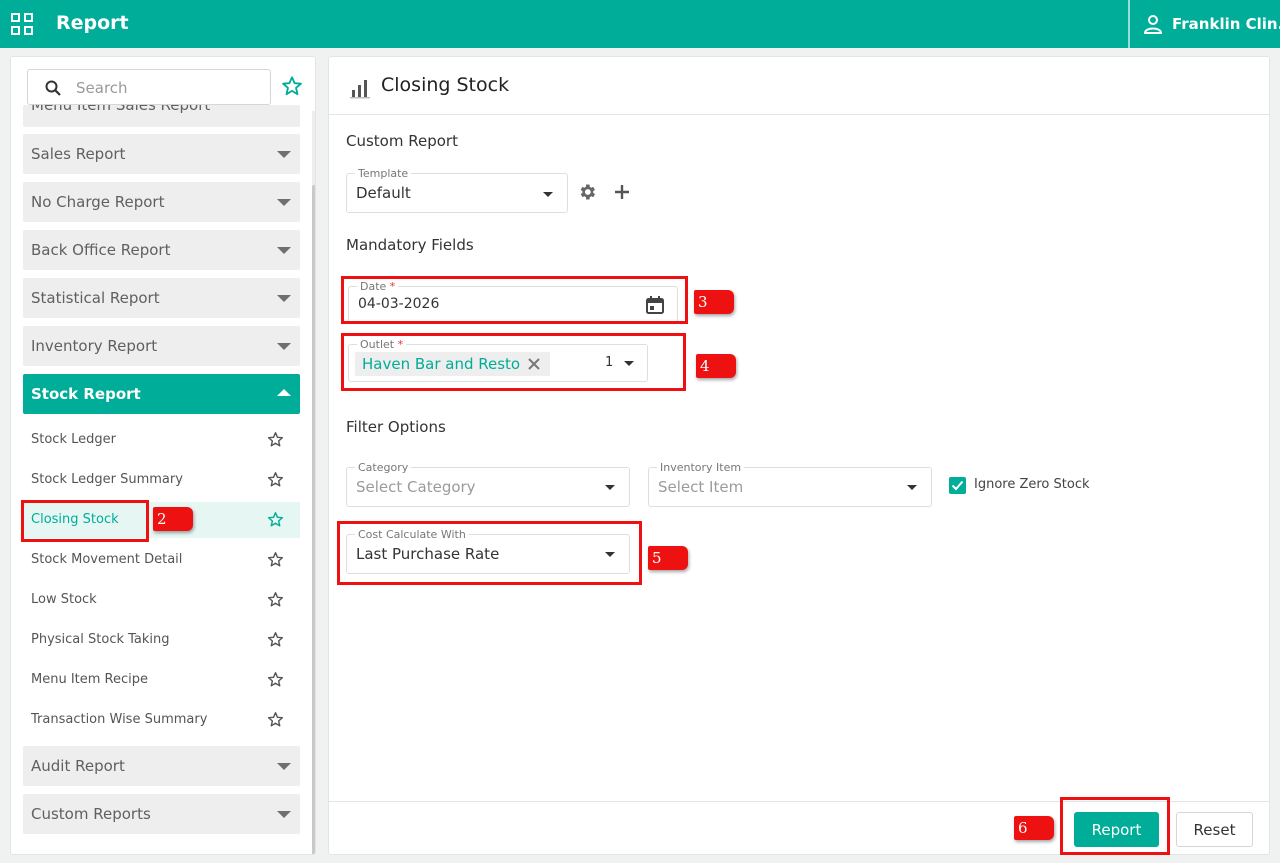 This screenshot has height=863, width=1280. I want to click on bar-chart-icon, so click(360, 89).